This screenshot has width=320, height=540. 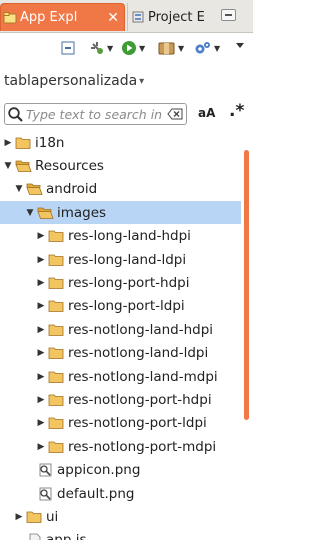 What do you see at coordinates (120, 534) in the screenshot?
I see `tree-row: app.js` at bounding box center [120, 534].